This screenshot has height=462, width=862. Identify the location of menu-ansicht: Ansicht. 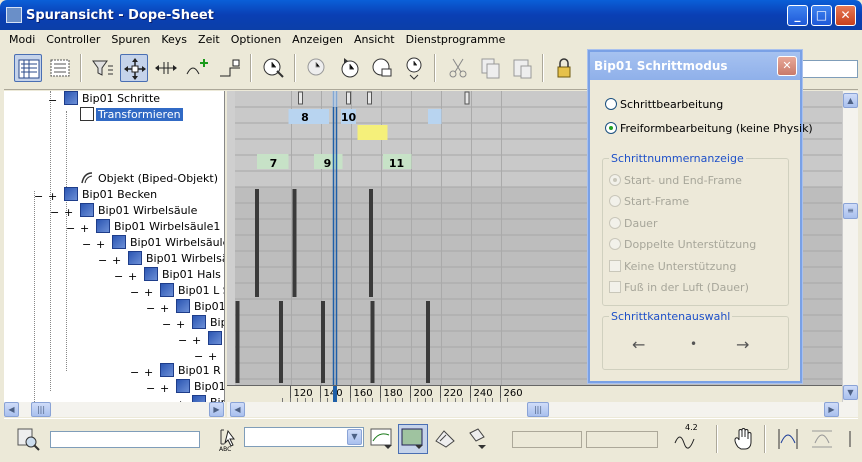
(375, 38).